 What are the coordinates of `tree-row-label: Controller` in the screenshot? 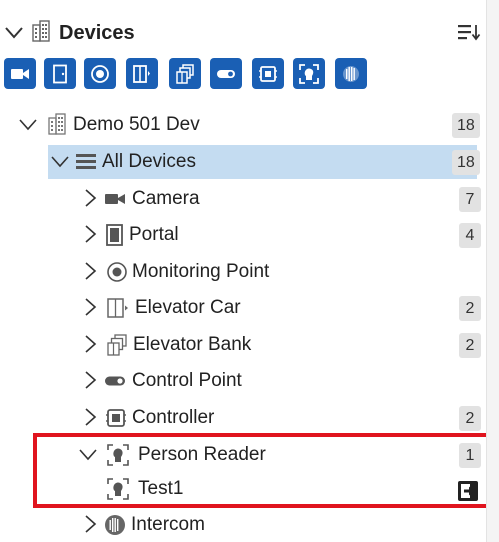 It's located at (173, 417).